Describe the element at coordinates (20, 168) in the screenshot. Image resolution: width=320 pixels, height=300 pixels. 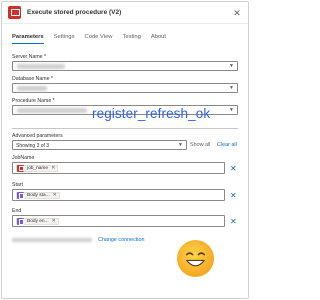
I see `sql-token-icon` at that location.